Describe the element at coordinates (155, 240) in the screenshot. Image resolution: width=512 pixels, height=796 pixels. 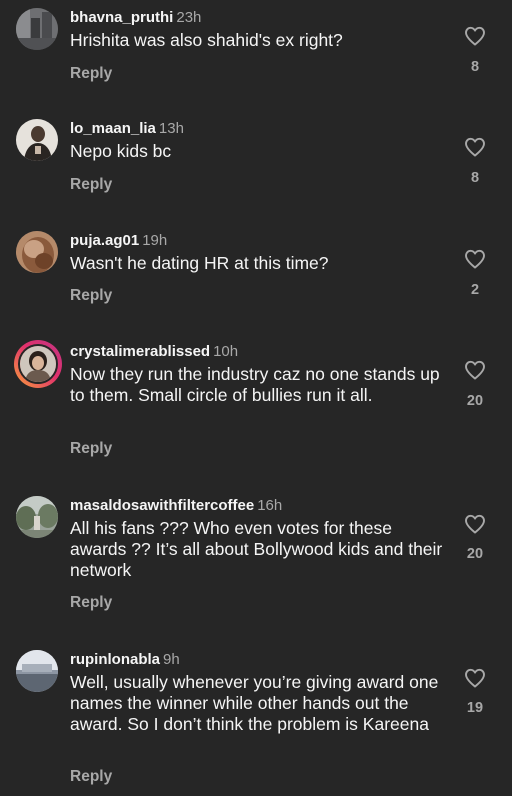
I see `comment-timestamp: 19h` at that location.